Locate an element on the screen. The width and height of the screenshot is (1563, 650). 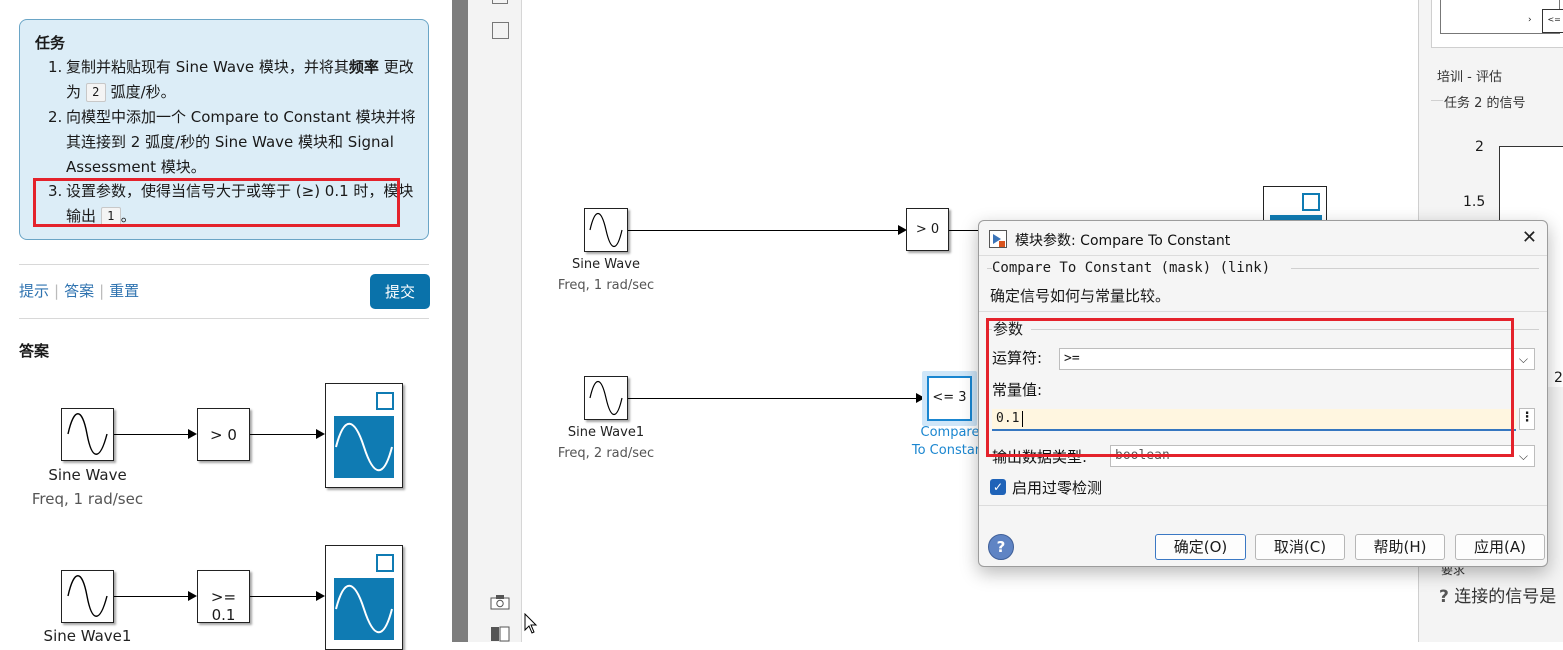
block-dialog-icon is located at coordinates (998, 239).